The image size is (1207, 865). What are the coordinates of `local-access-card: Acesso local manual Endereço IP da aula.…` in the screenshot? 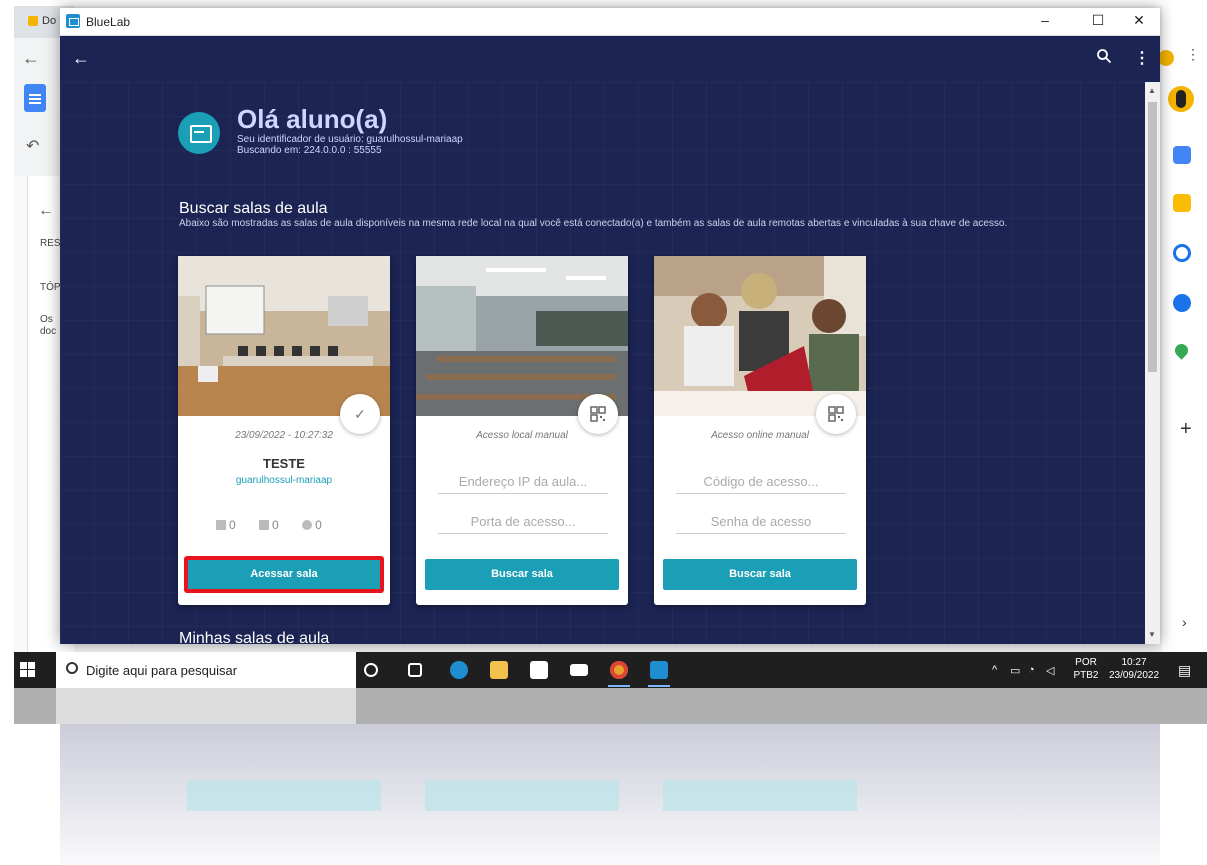 It's located at (522, 430).